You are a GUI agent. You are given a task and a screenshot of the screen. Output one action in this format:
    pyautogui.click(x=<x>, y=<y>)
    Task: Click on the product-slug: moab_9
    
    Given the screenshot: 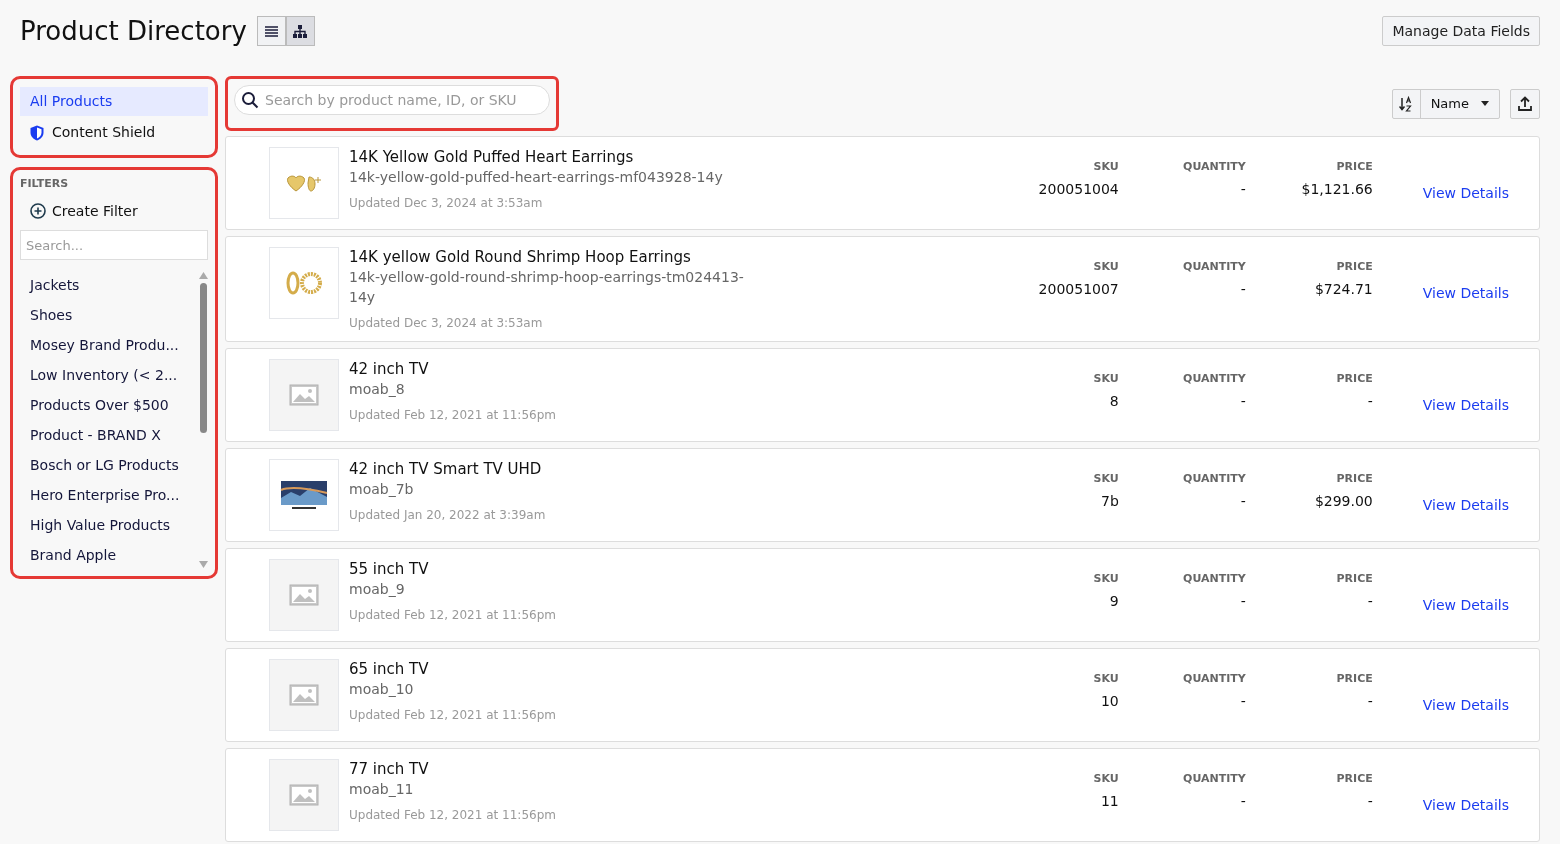 What is the action you would take?
    pyautogui.click(x=377, y=589)
    